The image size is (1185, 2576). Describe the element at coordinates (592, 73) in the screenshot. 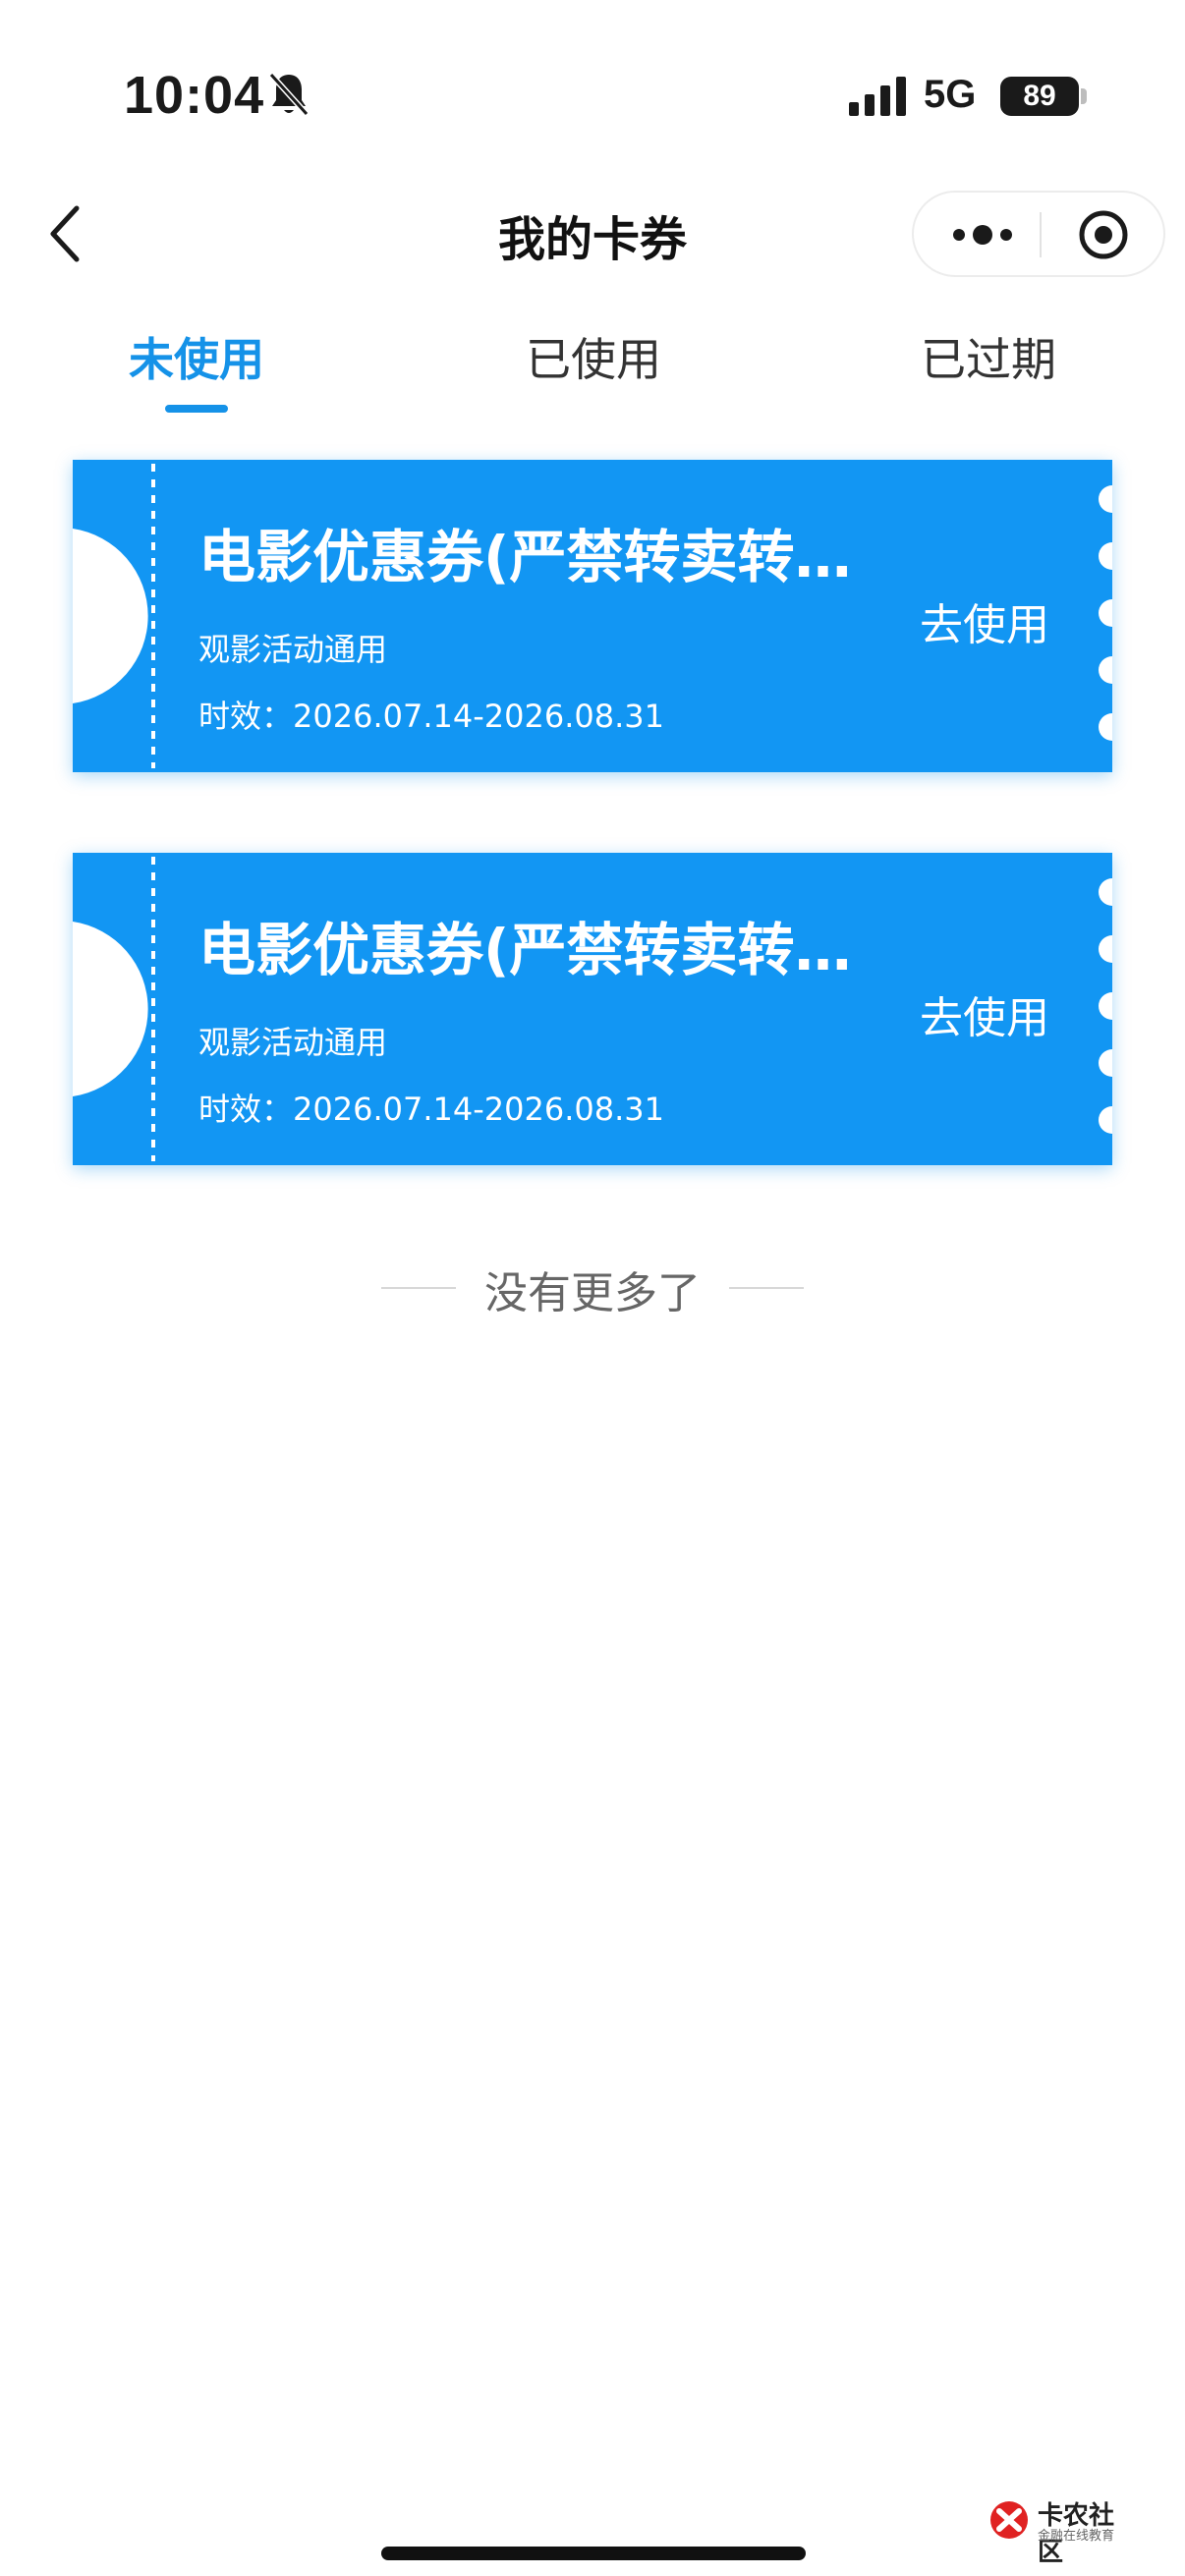

I see `status-bar: 10:04 5G 89` at that location.